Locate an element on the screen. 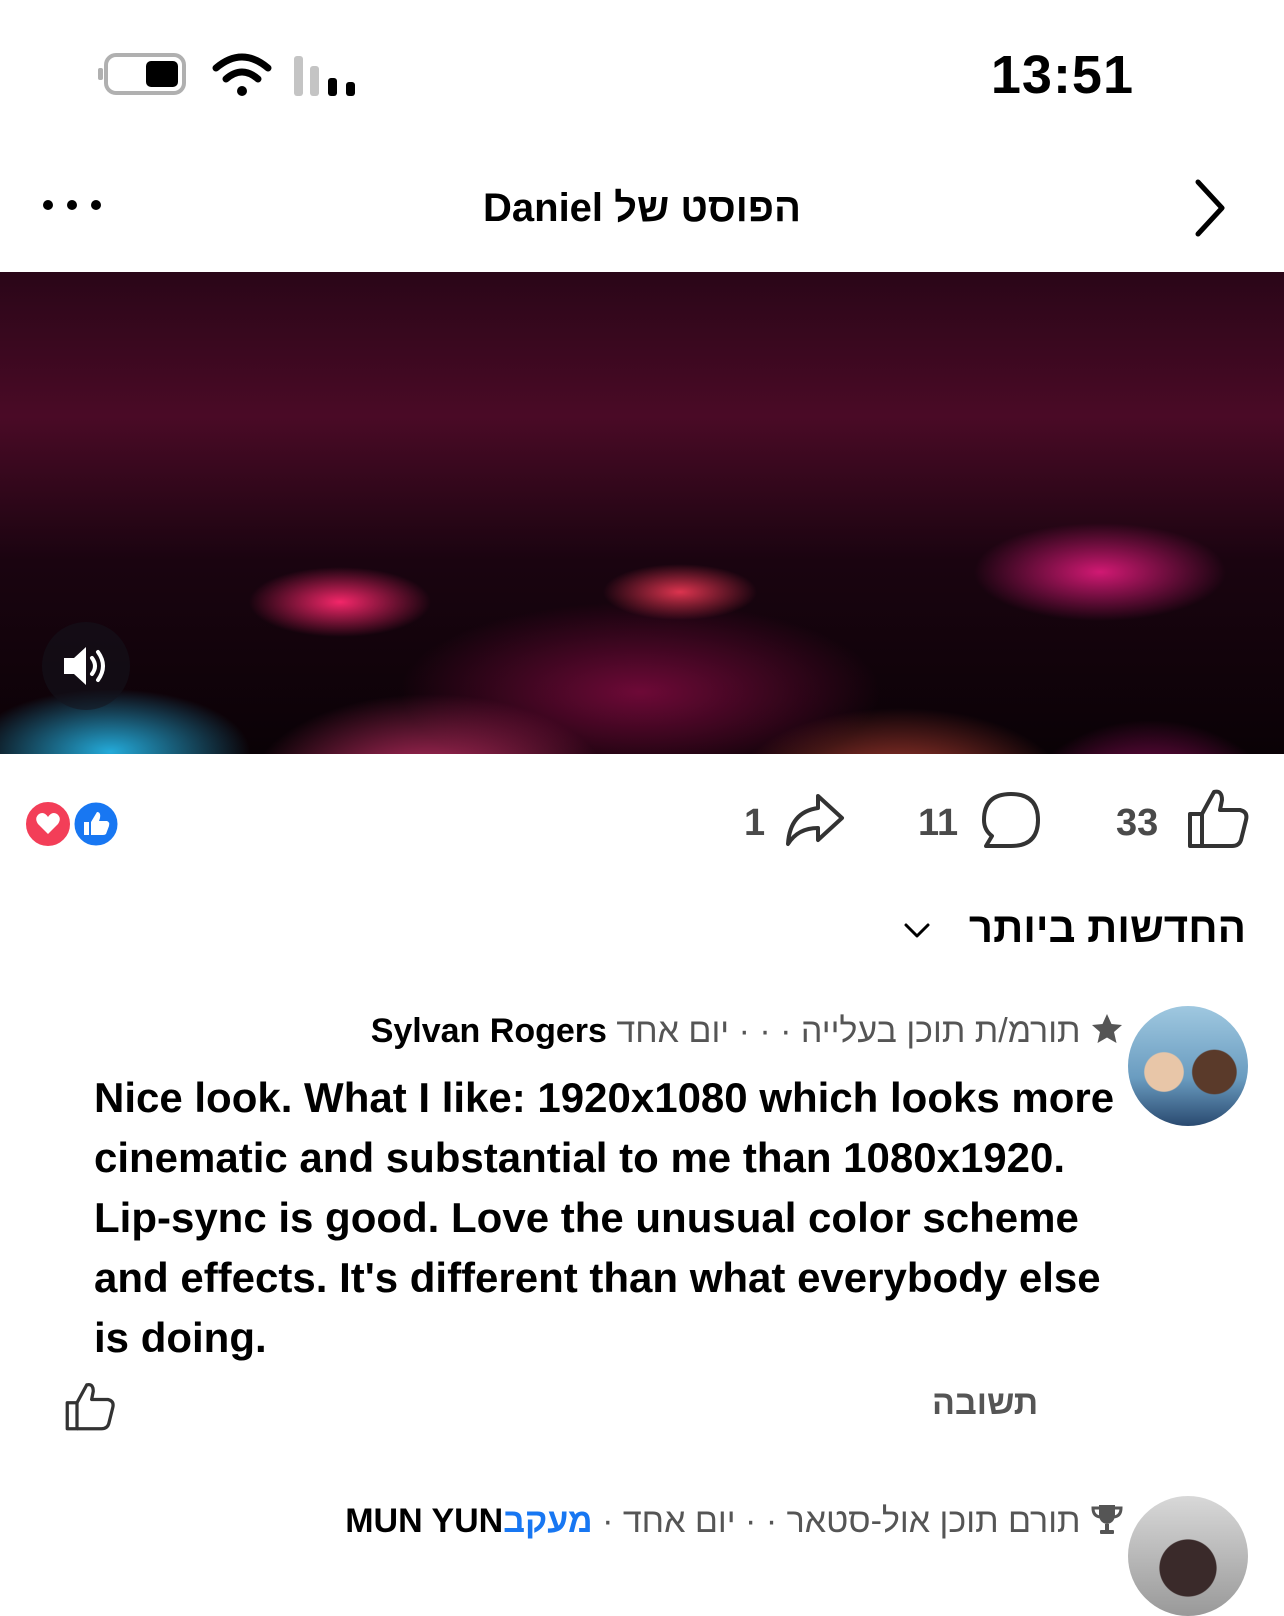  reaction-summary-icons is located at coordinates (74, 824).